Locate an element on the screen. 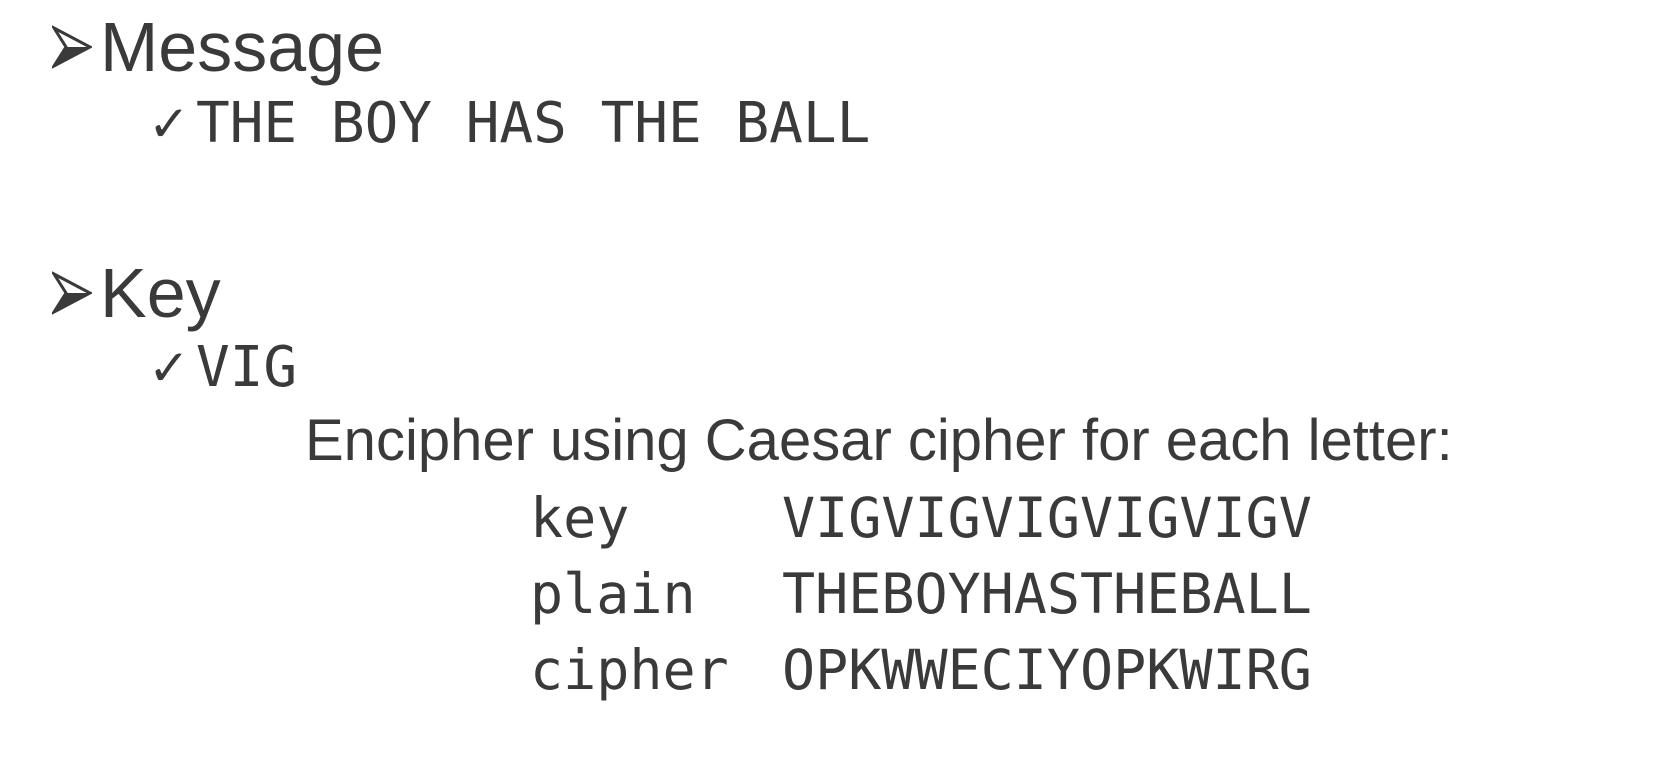 The height and width of the screenshot is (780, 1676). table-row-key: key VIGVIGVIGVIGVIGV is located at coordinates (921, 518).